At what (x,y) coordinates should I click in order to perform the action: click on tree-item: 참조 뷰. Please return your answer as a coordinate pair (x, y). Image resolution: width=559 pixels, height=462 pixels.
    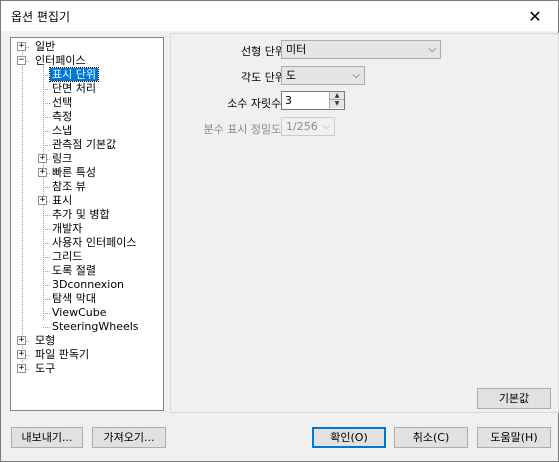
    Looking at the image, I should click on (69, 187).